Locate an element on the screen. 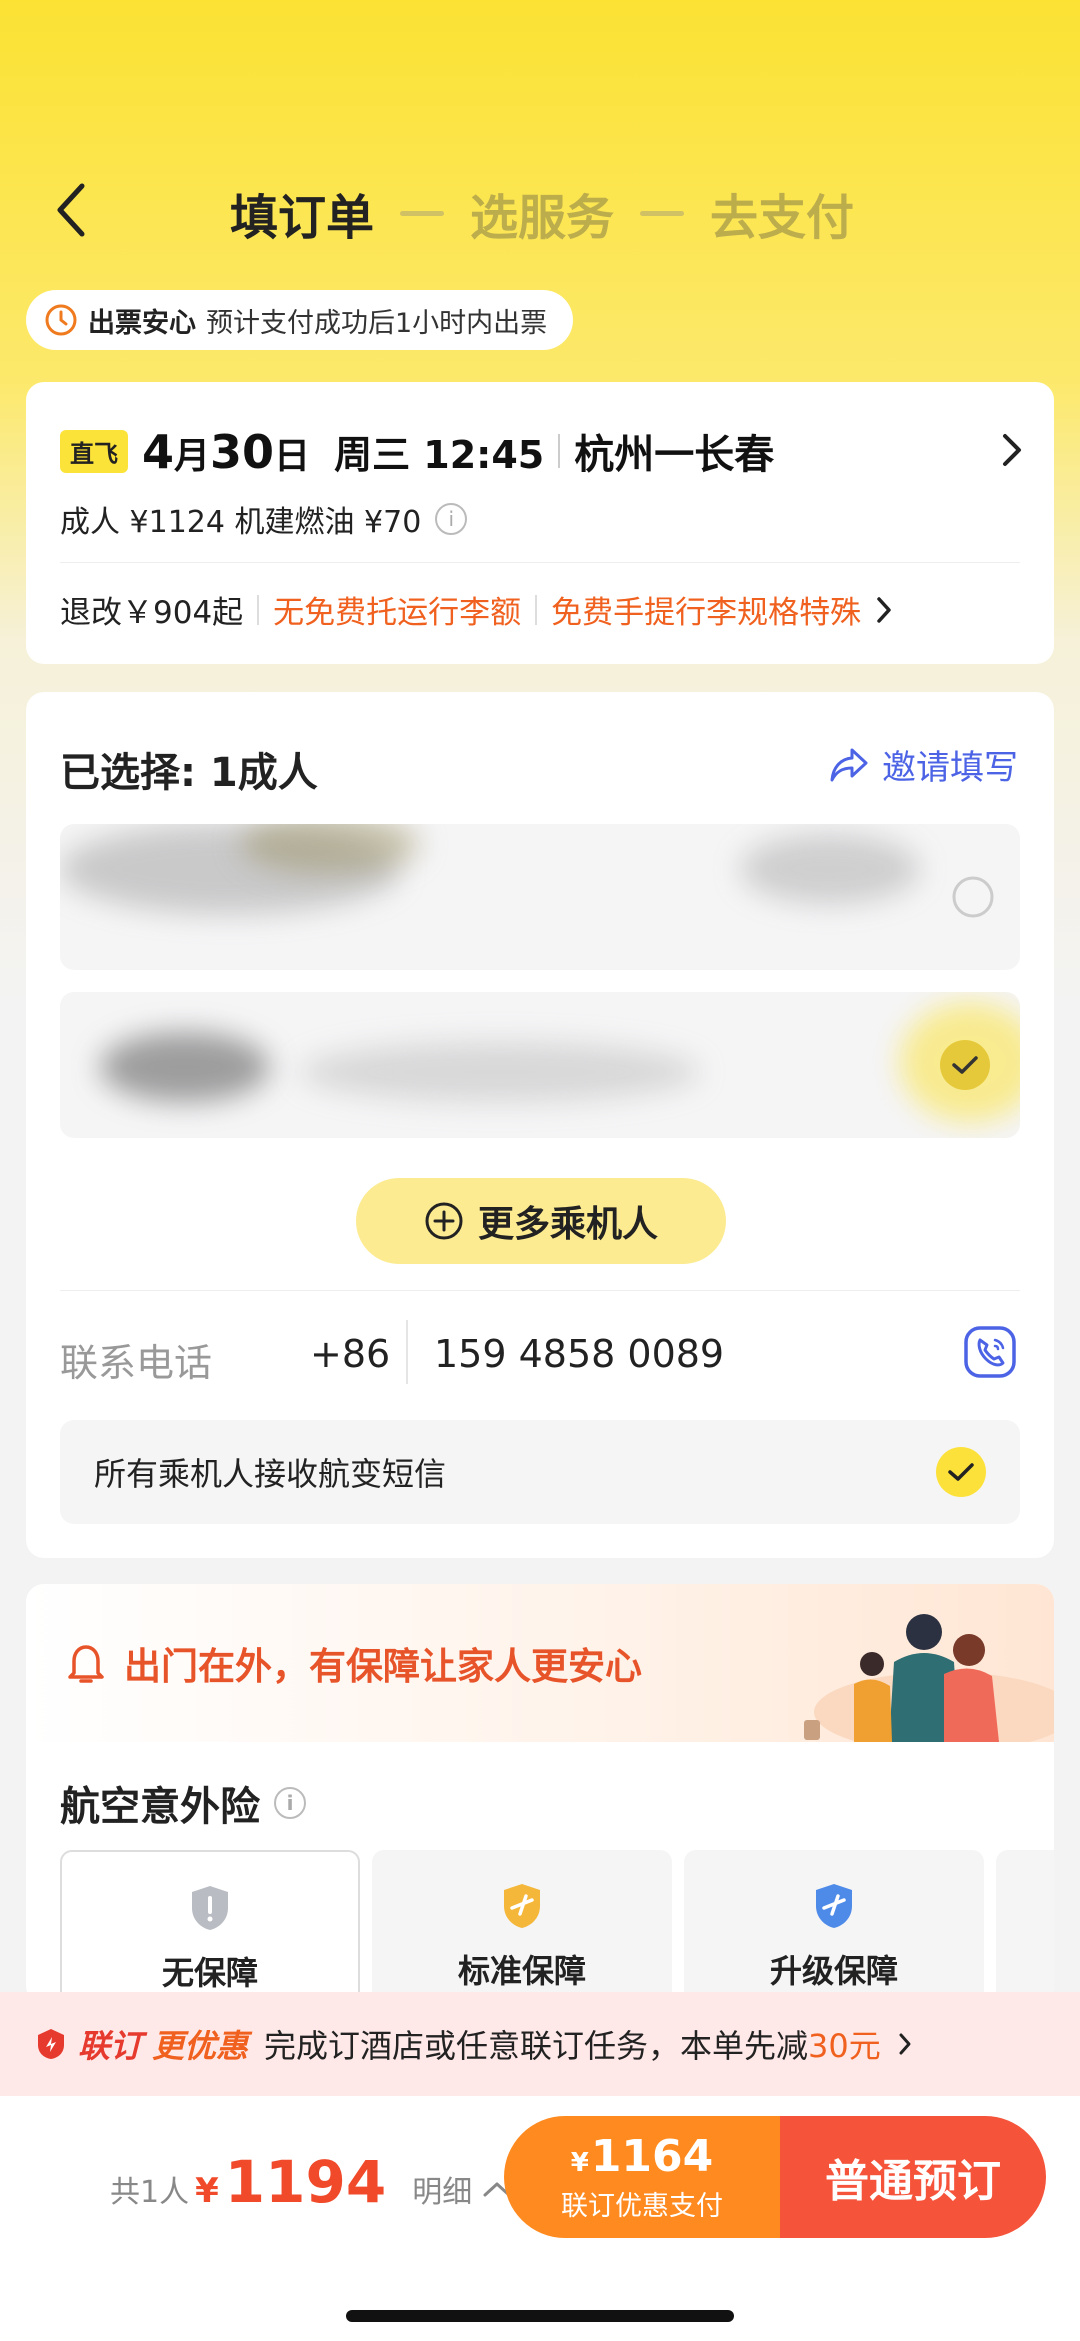 This screenshot has width=1080, height=2341. family-illustration-icon is located at coordinates (929, 1678).